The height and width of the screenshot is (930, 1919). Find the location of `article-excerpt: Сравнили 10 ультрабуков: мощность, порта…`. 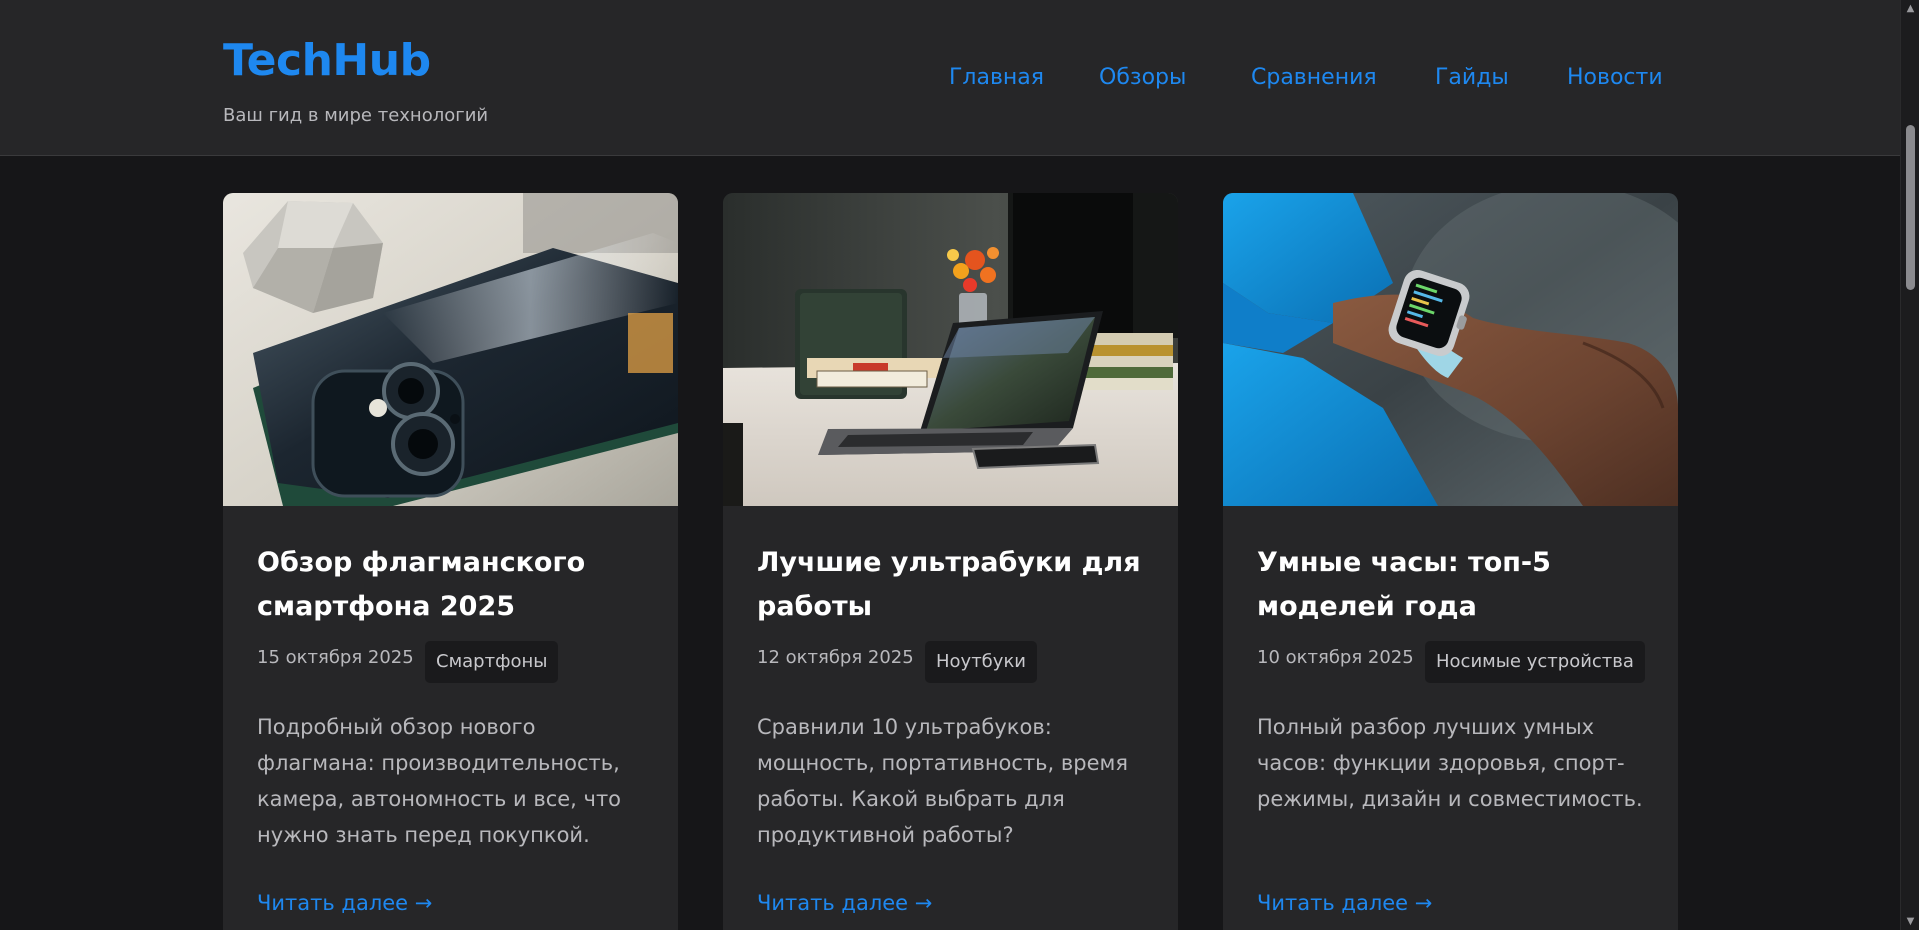

article-excerpt: Сравнили 10 ультрабуков: мощность, порта… is located at coordinates (943, 781).